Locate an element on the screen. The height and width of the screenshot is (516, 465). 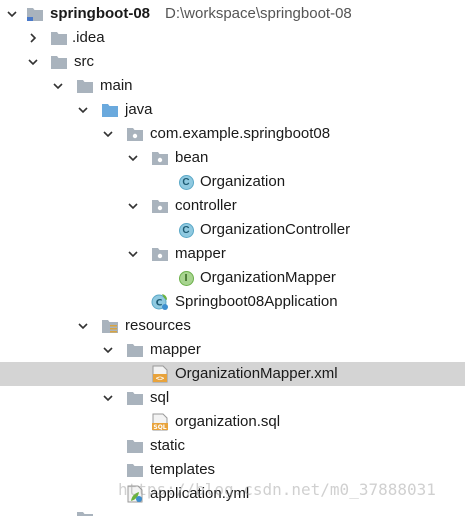
tree-label-mapper-package: mapper is located at coordinates (200, 253).